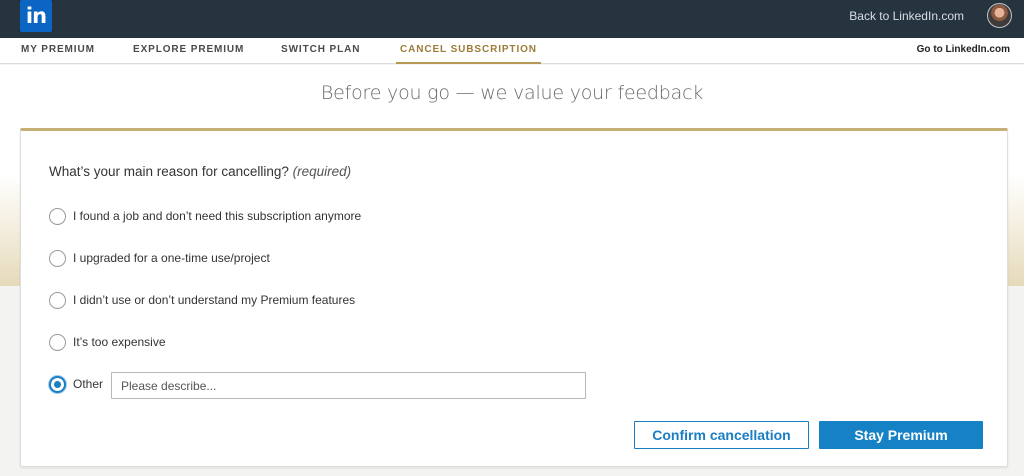 Image resolution: width=1024 pixels, height=476 pixels. I want to click on linkedin-logo-icon: in, so click(36, 16).